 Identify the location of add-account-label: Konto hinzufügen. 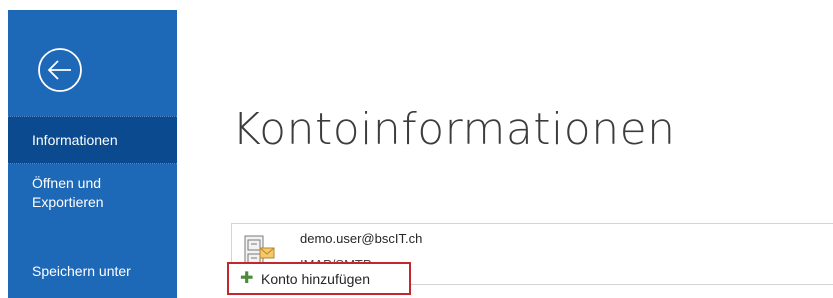
(315, 279).